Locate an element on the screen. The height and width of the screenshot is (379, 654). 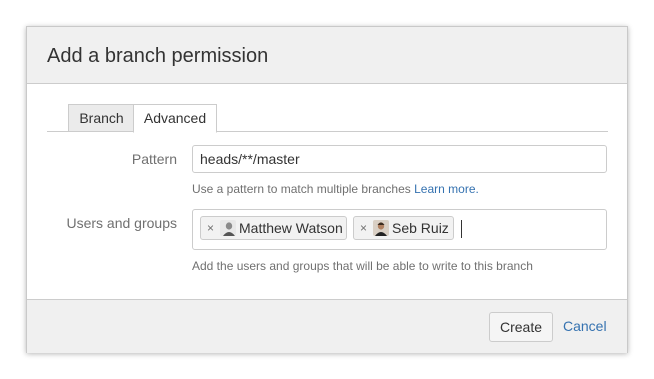
user-name: Seb Ruiz is located at coordinates (420, 228).